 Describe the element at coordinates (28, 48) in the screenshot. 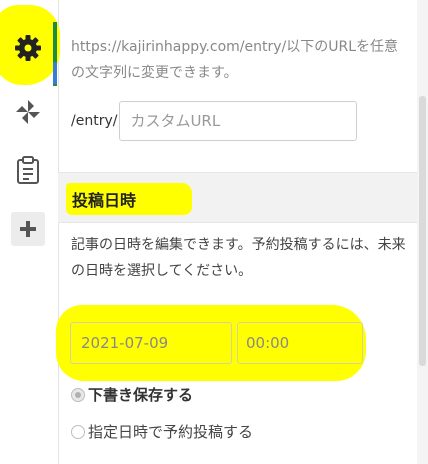

I see `gear-icon` at that location.